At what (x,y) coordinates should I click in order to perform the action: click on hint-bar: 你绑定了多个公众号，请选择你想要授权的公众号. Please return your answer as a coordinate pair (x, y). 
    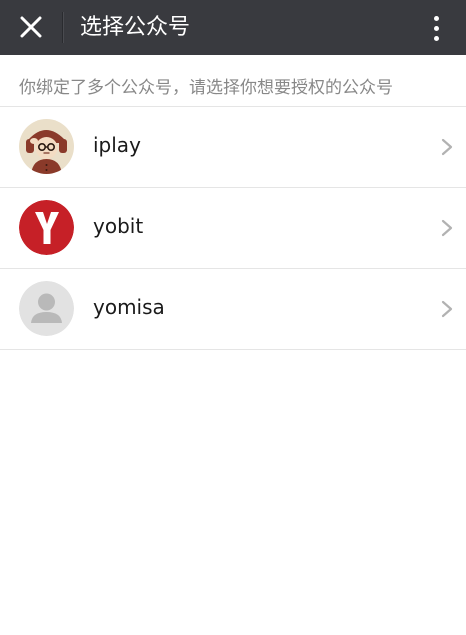
    Looking at the image, I should click on (233, 81).